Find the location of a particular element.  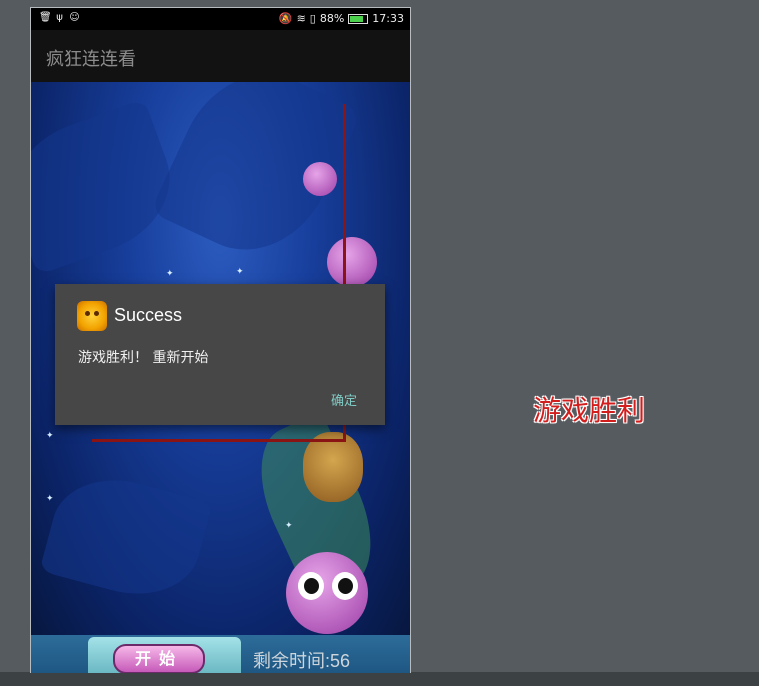

usb-icon: ψ is located at coordinates (59, 17).